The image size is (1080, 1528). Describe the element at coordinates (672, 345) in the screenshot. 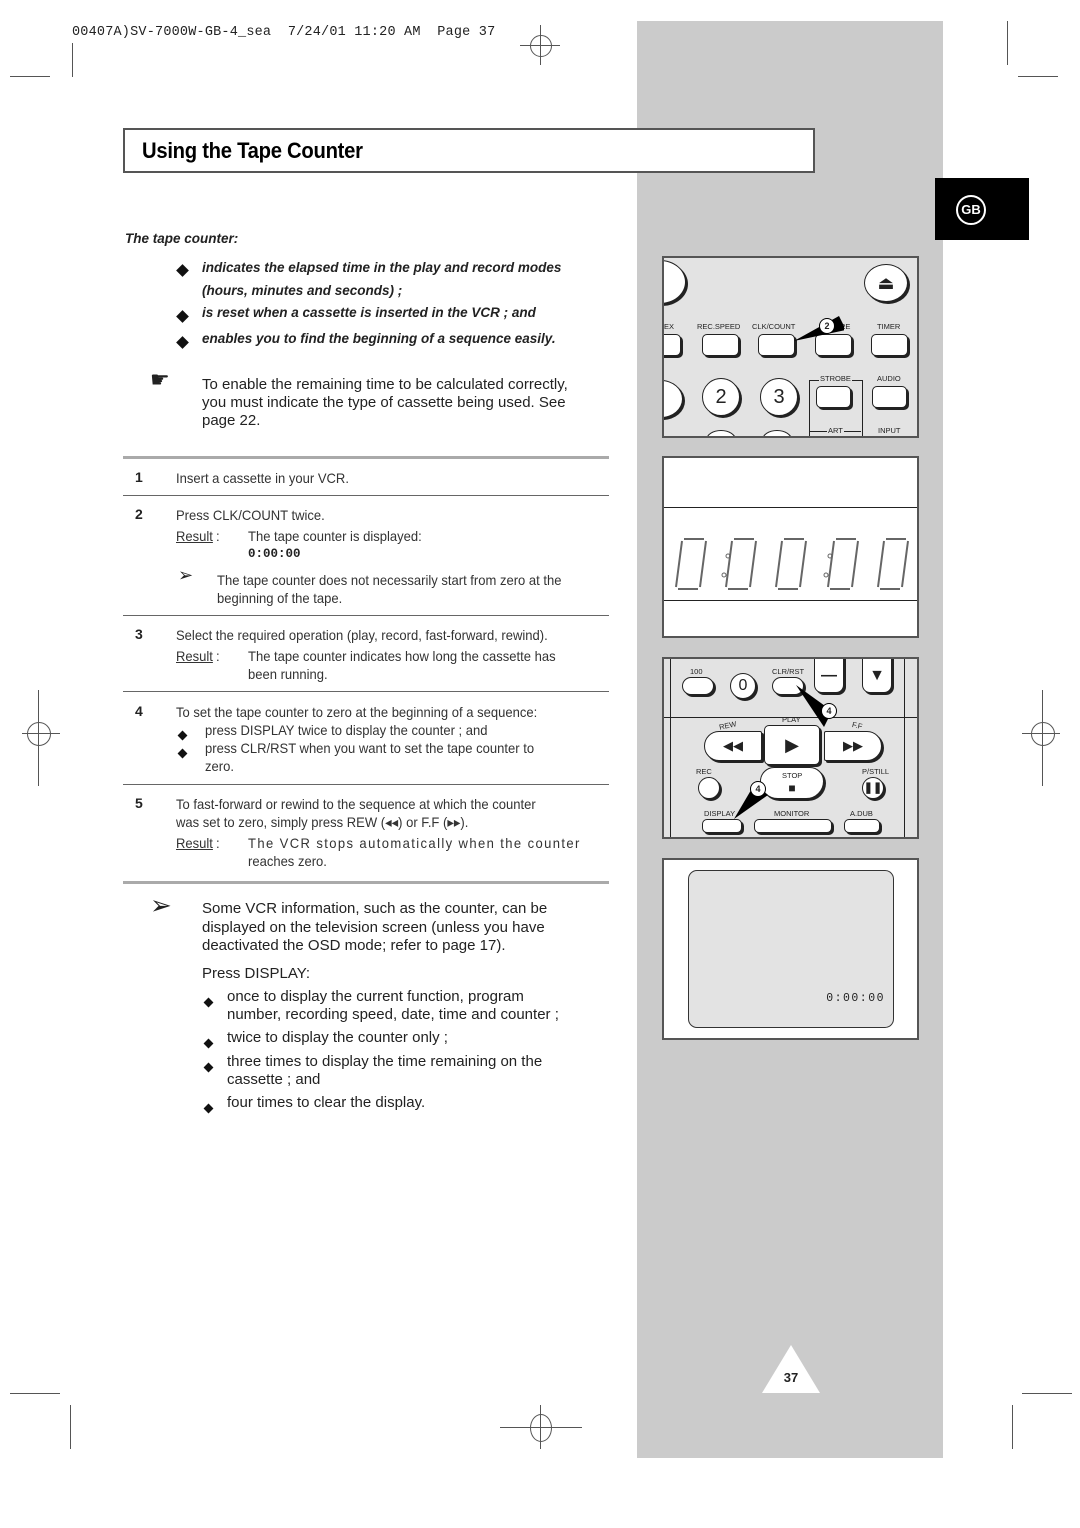

I see `ex-button` at that location.